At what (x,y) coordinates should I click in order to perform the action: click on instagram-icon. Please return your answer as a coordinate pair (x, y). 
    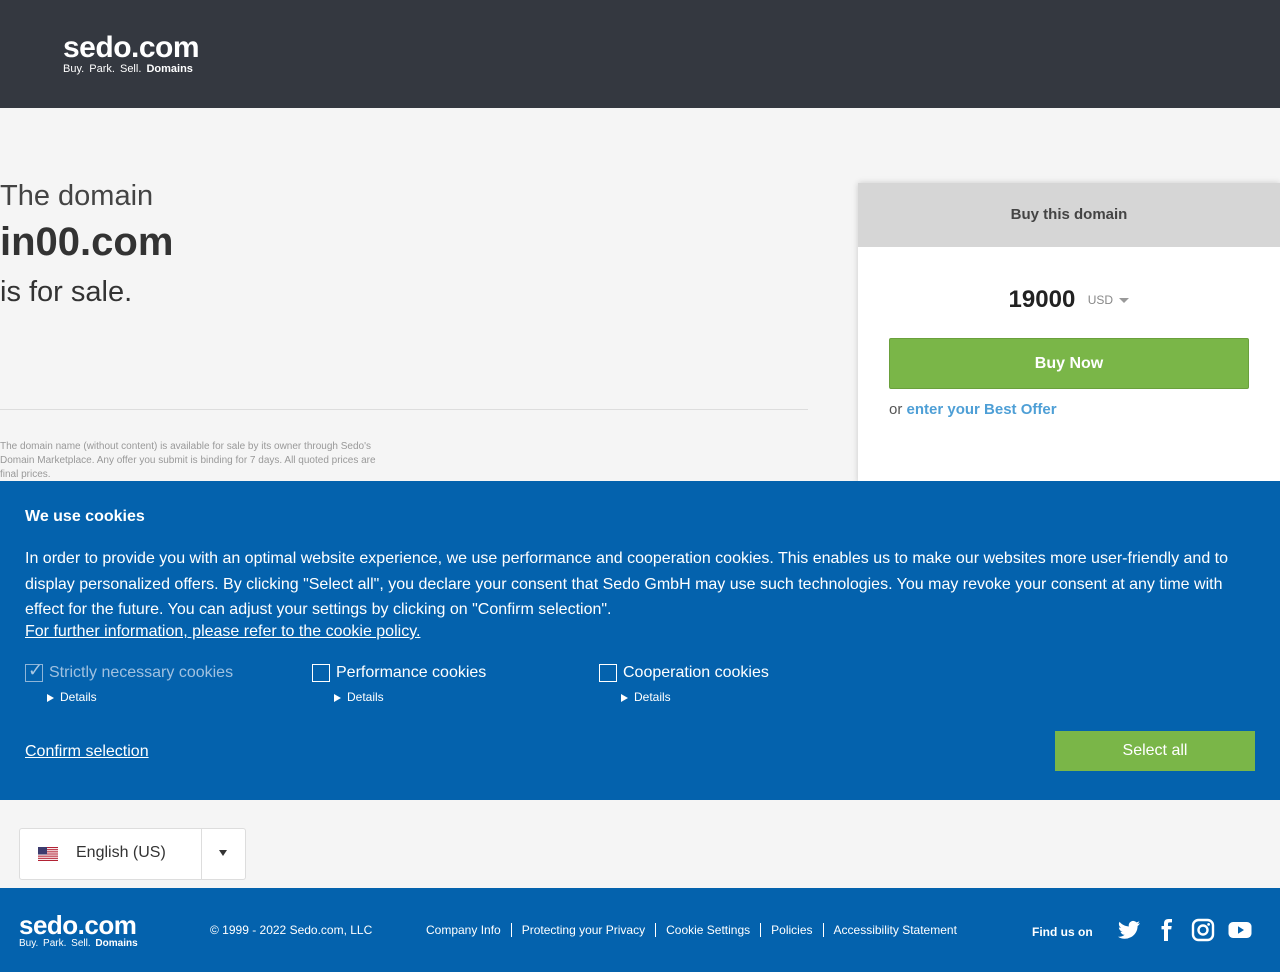
    Looking at the image, I should click on (1203, 930).